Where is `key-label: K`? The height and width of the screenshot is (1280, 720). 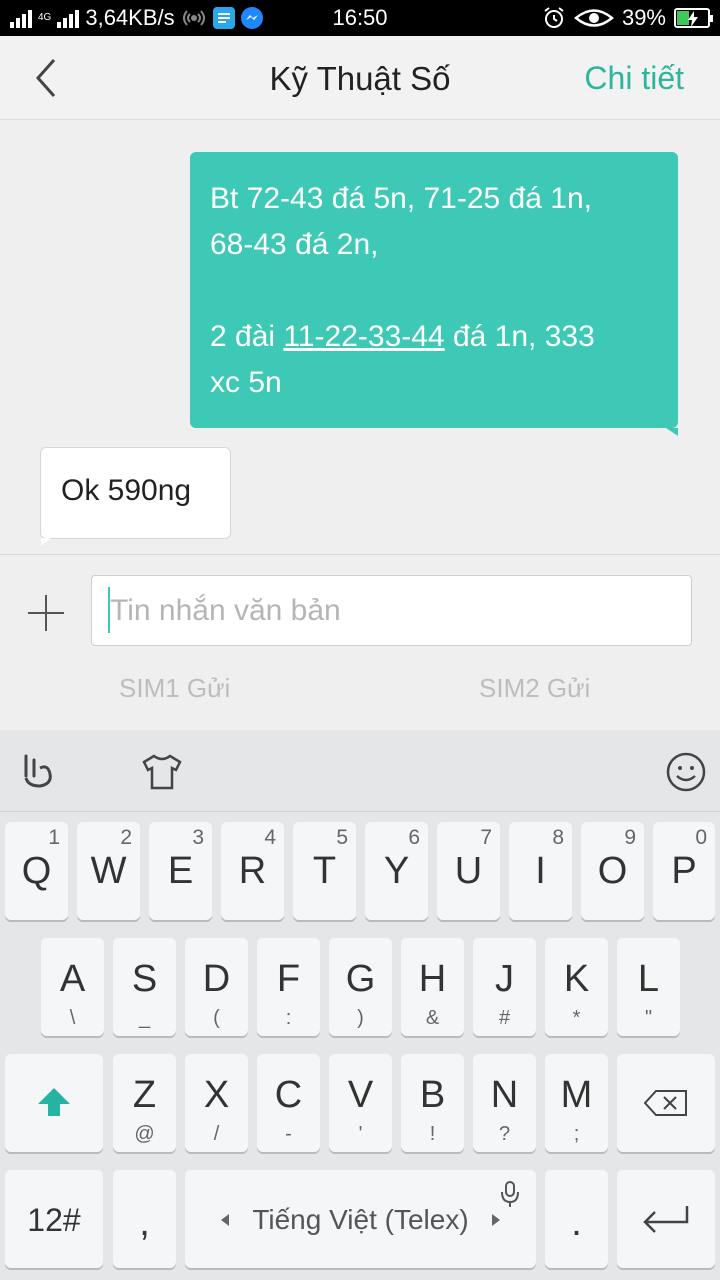
key-label: K is located at coordinates (576, 979).